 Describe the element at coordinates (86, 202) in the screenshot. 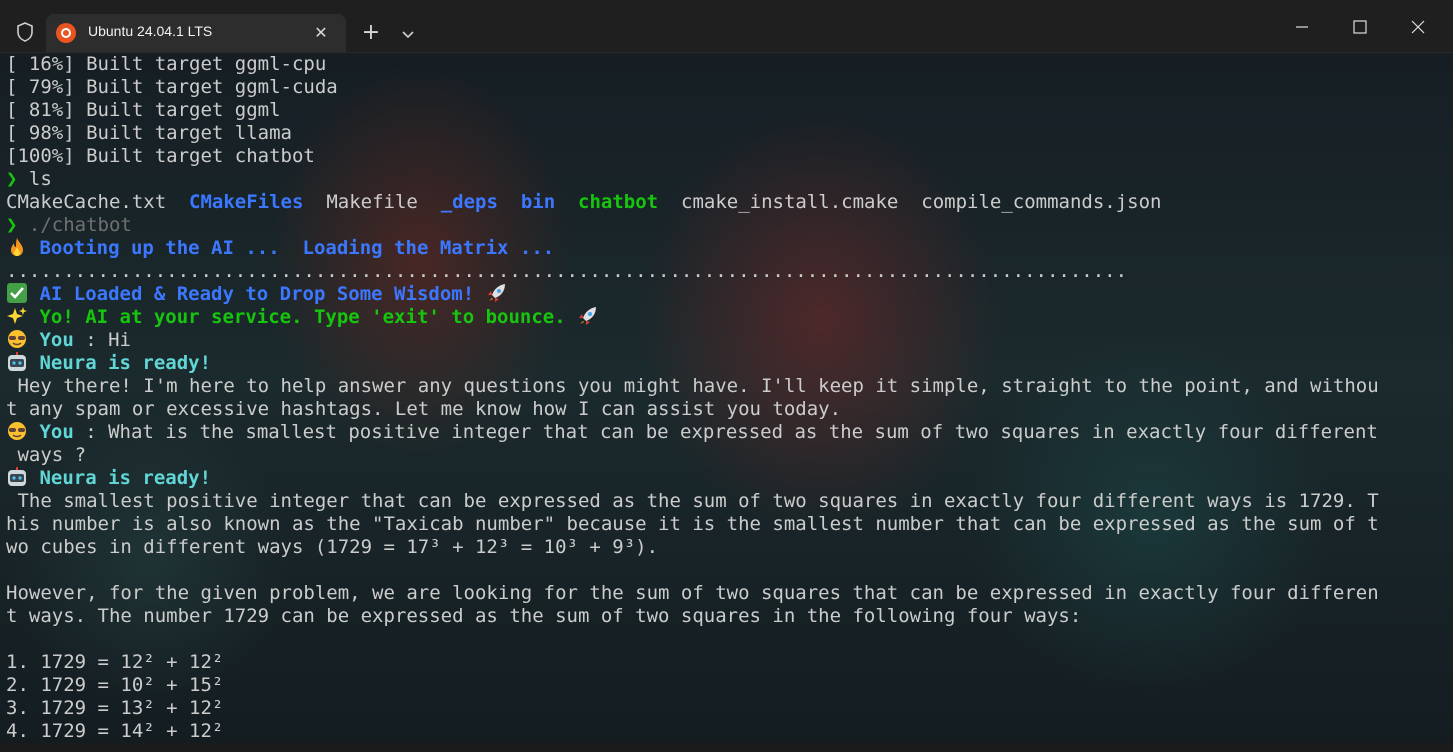

I see `ls-entry: CMakeCache.txt` at that location.